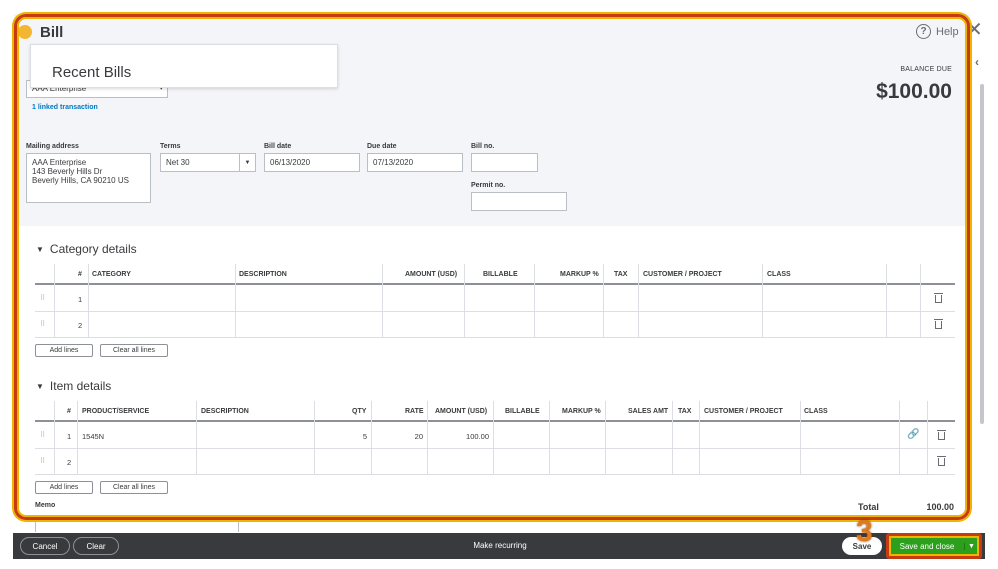 The width and height of the screenshot is (998, 569). What do you see at coordinates (500, 545) in the screenshot?
I see `make-recurring-link: Make recurring` at bounding box center [500, 545].